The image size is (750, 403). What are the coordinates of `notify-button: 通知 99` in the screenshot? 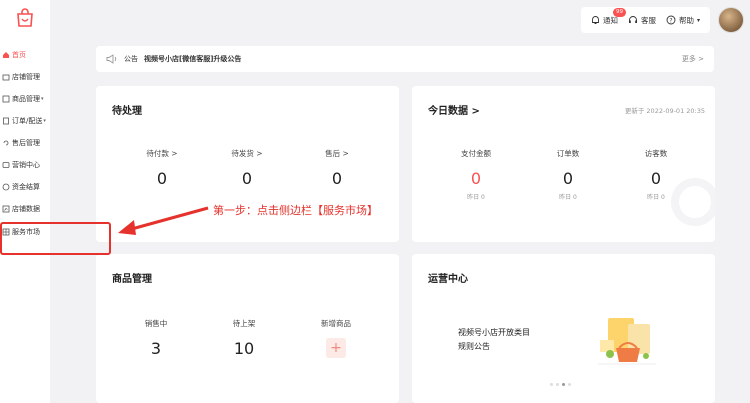 It's located at (608, 16).